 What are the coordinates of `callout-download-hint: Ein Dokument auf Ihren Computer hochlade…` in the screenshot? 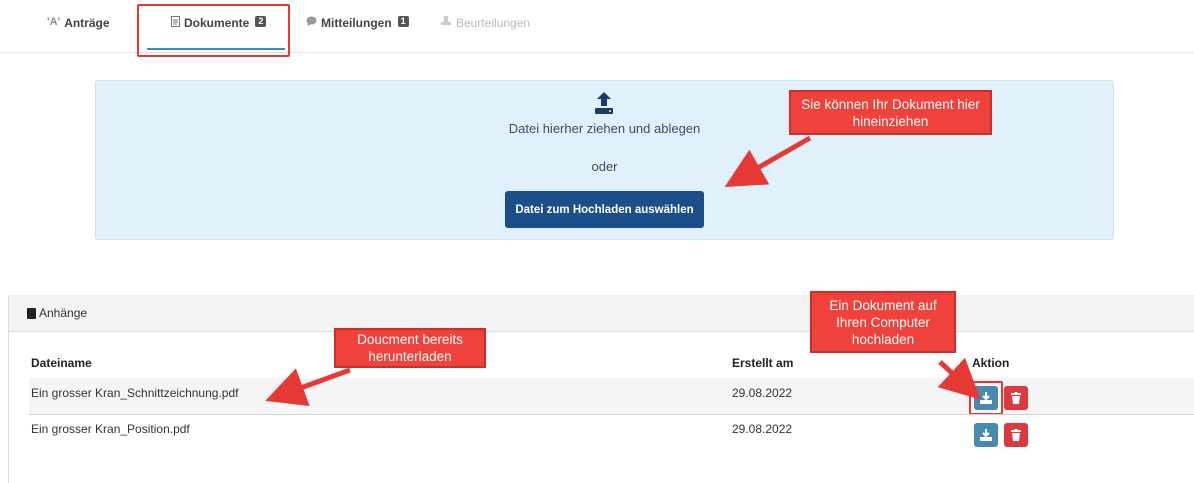 It's located at (883, 322).